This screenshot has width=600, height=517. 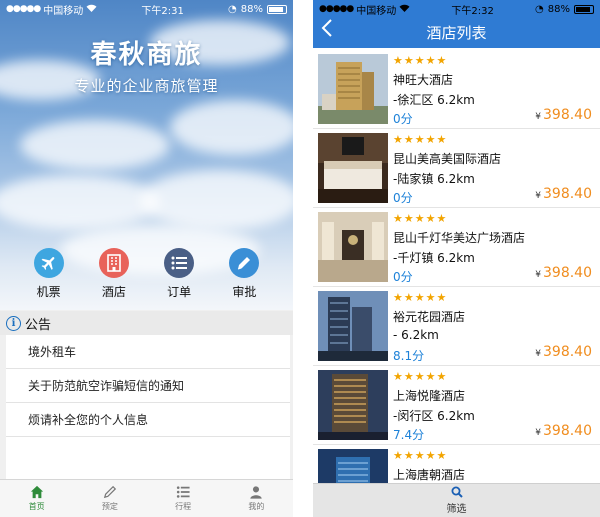 I want to click on feature-menu: 机票 酒店 订单 审批, so click(x=146, y=274).